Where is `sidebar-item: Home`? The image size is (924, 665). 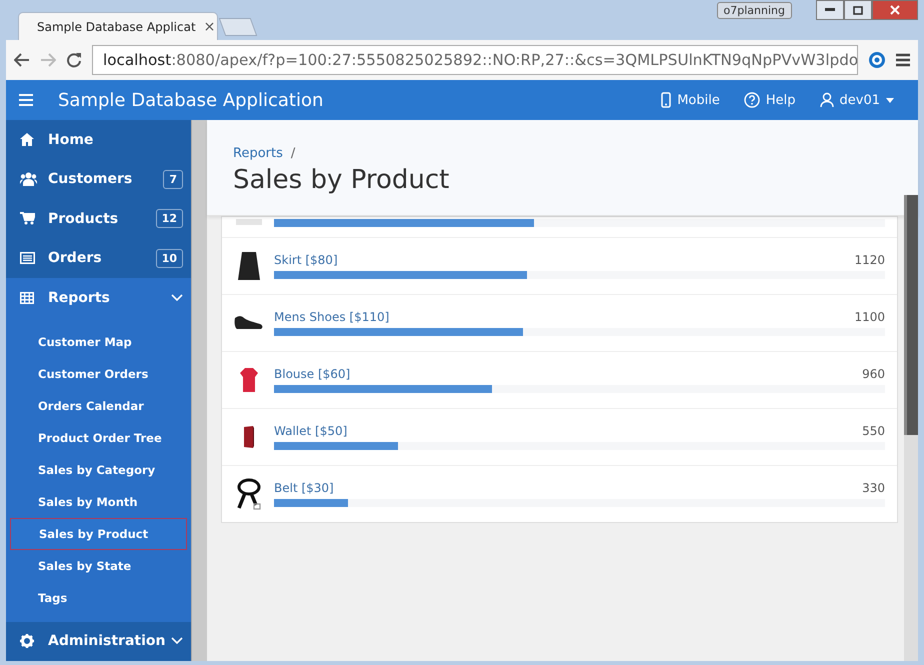 sidebar-item: Home is located at coordinates (98, 140).